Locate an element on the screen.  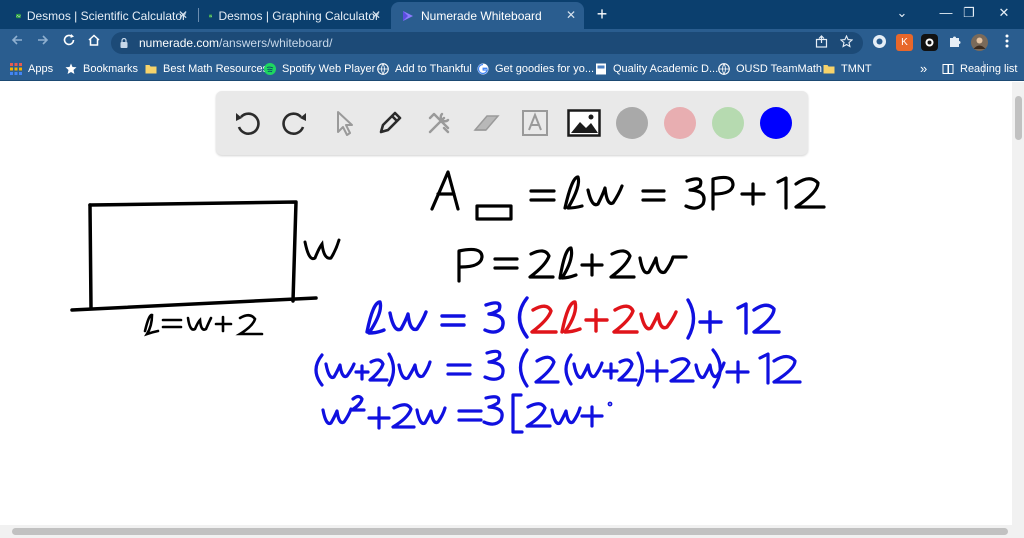
swatch-gray is located at coordinates (632, 123).